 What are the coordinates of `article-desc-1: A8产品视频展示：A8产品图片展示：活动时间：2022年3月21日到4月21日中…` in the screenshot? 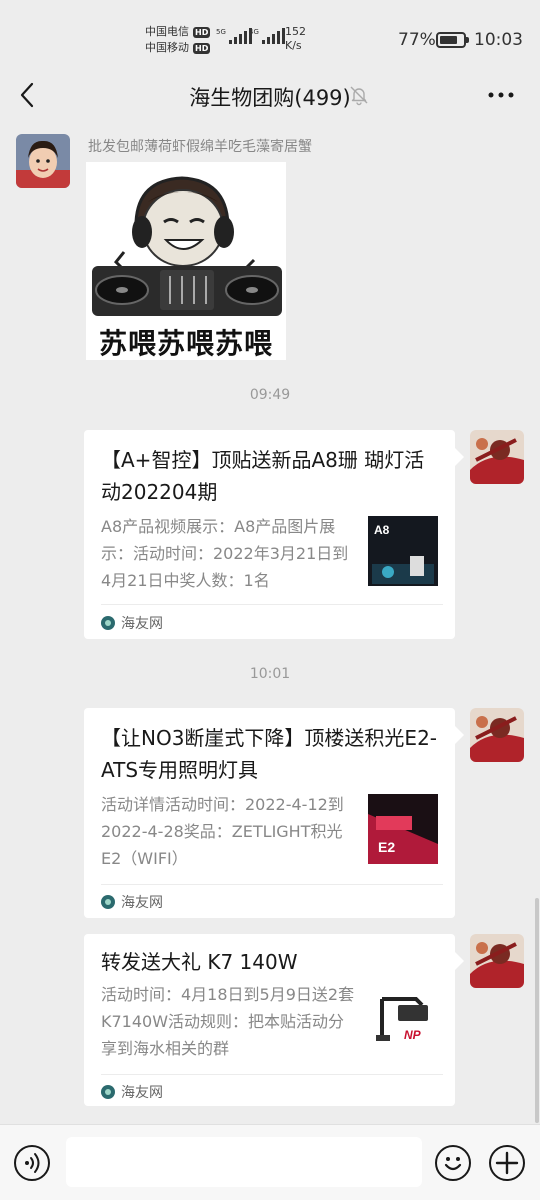 It's located at (225, 553).